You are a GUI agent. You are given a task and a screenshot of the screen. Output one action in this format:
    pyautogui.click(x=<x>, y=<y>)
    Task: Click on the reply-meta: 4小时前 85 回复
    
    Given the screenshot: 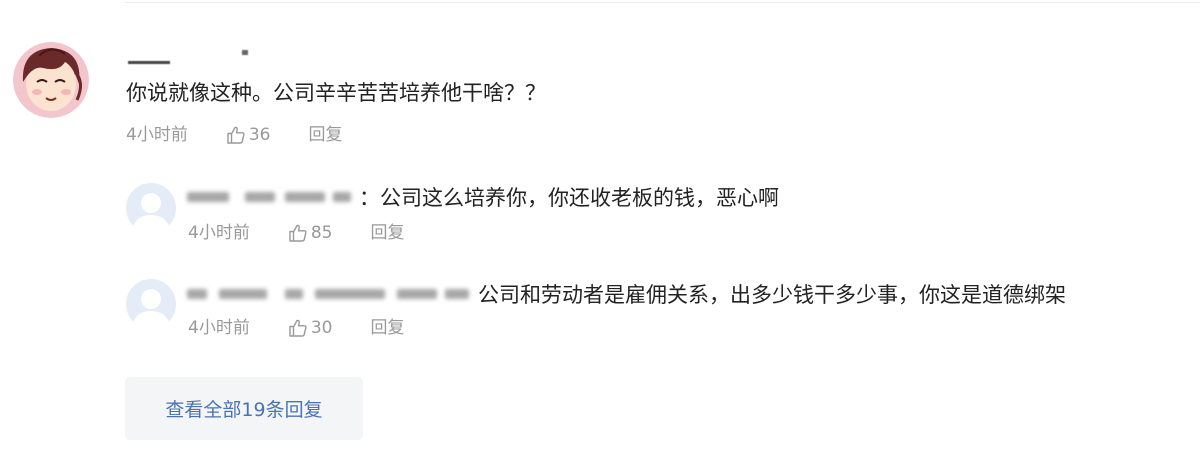 What is the action you would take?
    pyautogui.click(x=296, y=233)
    